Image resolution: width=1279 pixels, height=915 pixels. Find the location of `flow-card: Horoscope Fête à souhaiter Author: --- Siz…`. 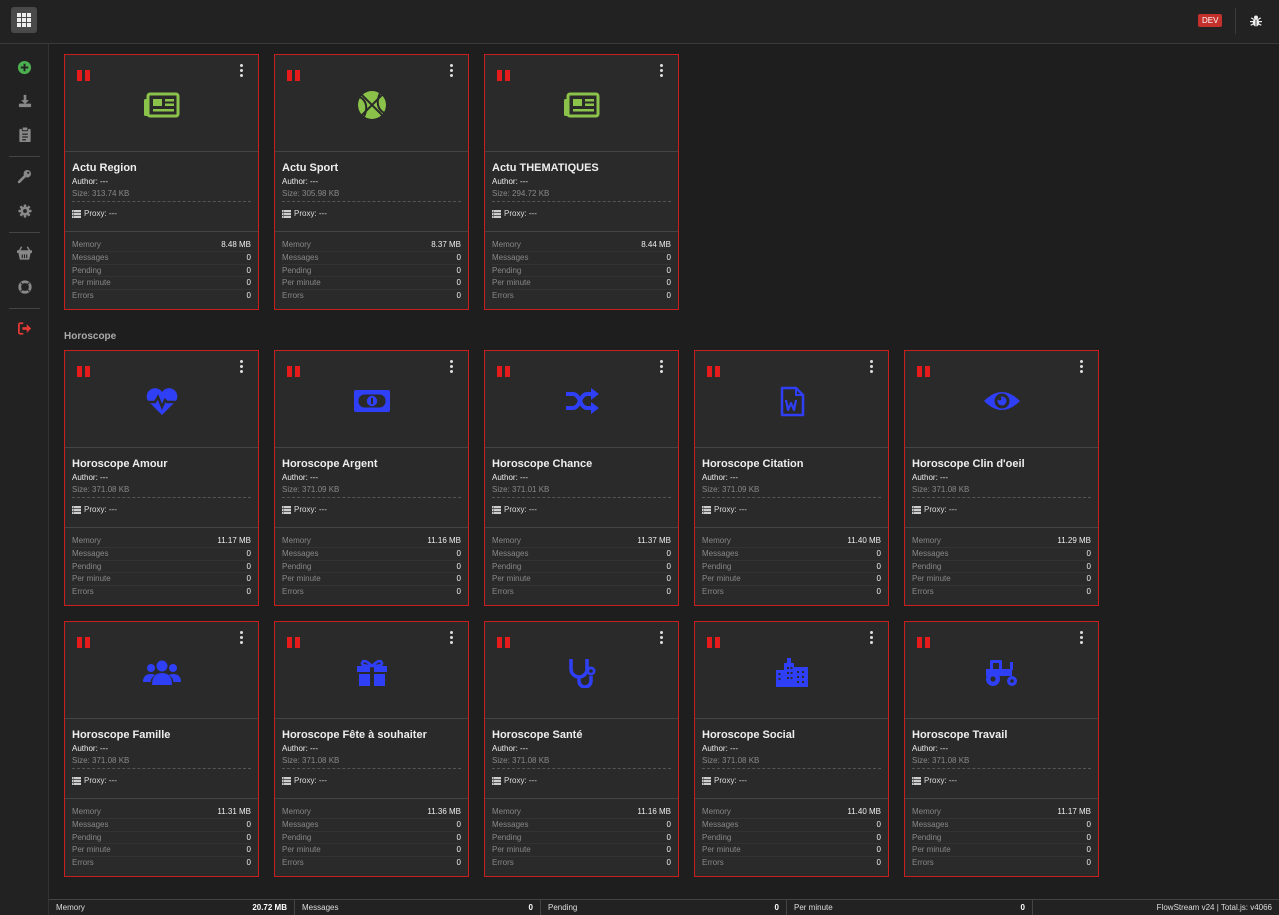

flow-card: Horoscope Fête à souhaiter Author: --- Siz… is located at coordinates (371, 749).